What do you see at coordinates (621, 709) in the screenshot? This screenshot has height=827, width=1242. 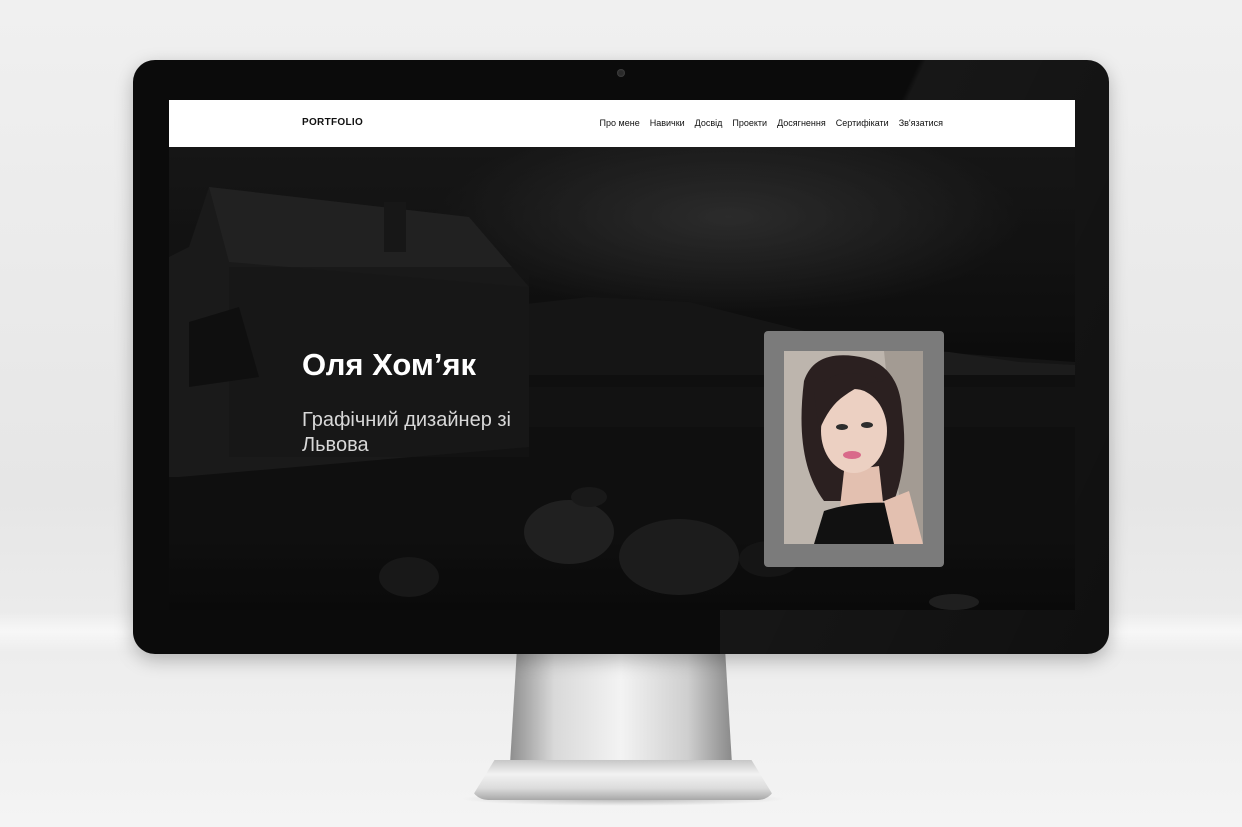 I see `monitor-stand-neck` at bounding box center [621, 709].